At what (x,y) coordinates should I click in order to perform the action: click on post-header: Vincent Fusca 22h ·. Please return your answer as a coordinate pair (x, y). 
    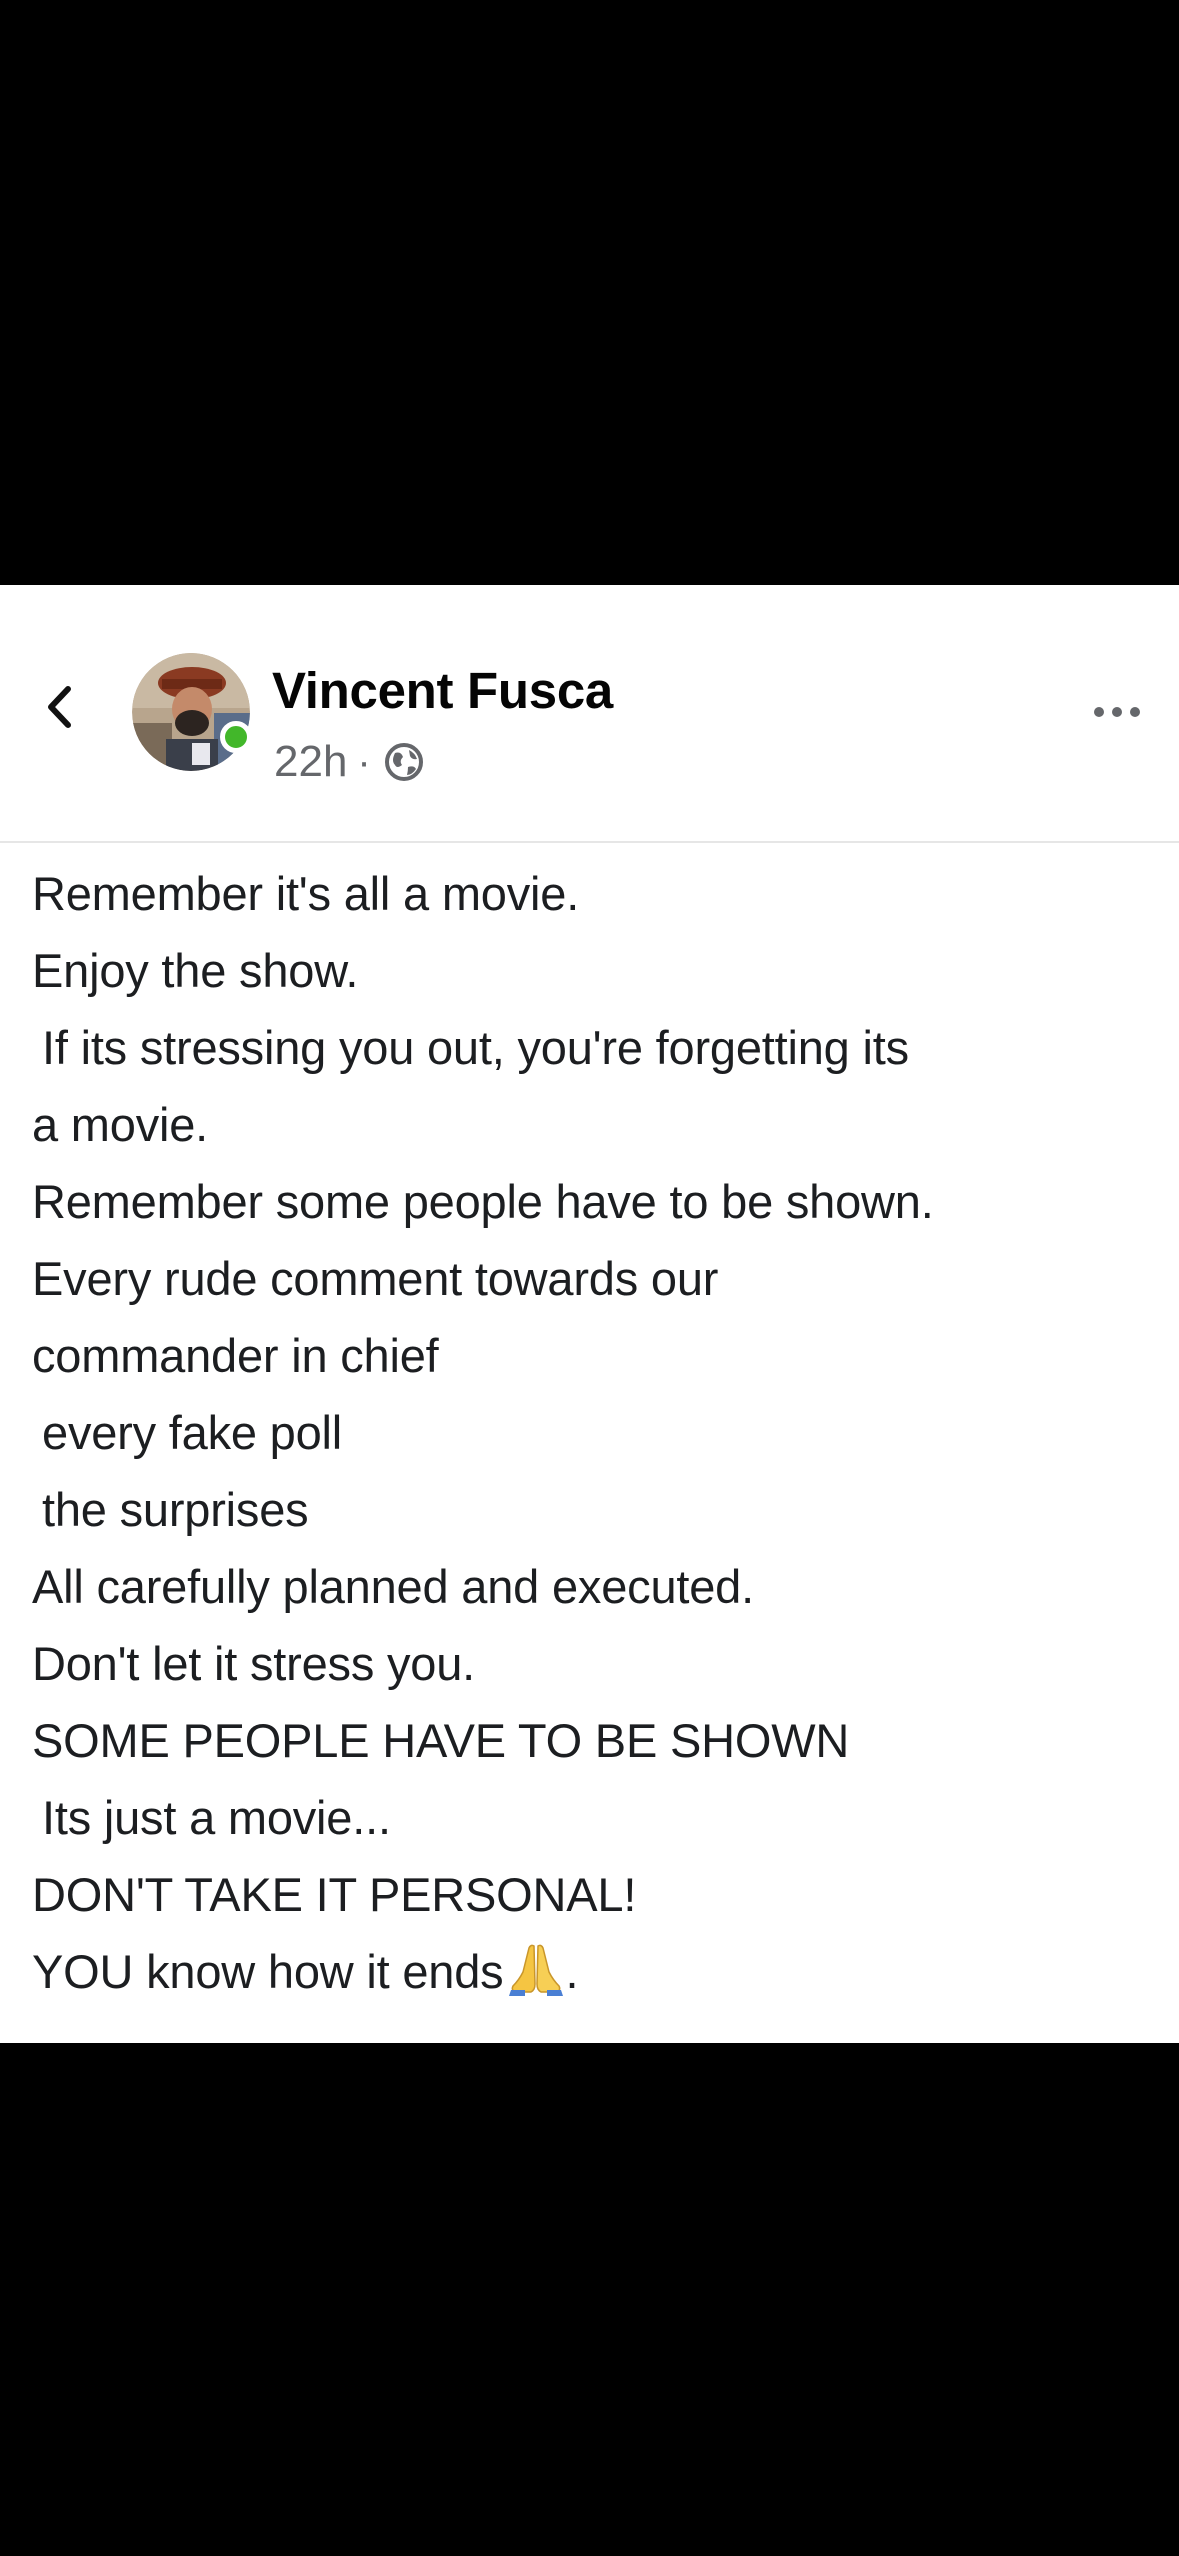
    Looking at the image, I should click on (589, 714).